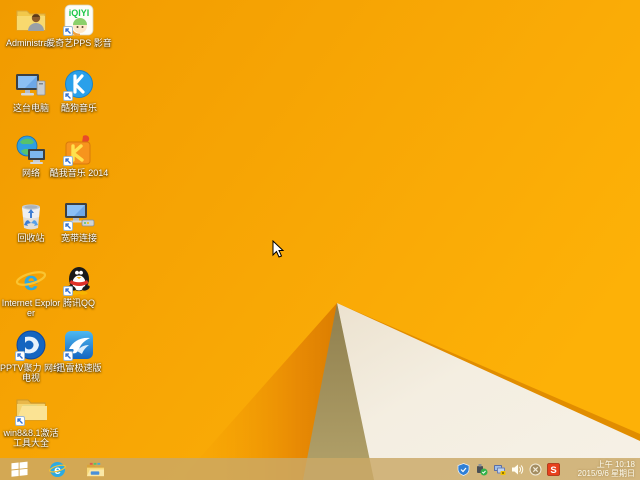  Describe the element at coordinates (31, 438) in the screenshot. I see `desktop-item-label: win8&8.1激活工具大全` at that location.